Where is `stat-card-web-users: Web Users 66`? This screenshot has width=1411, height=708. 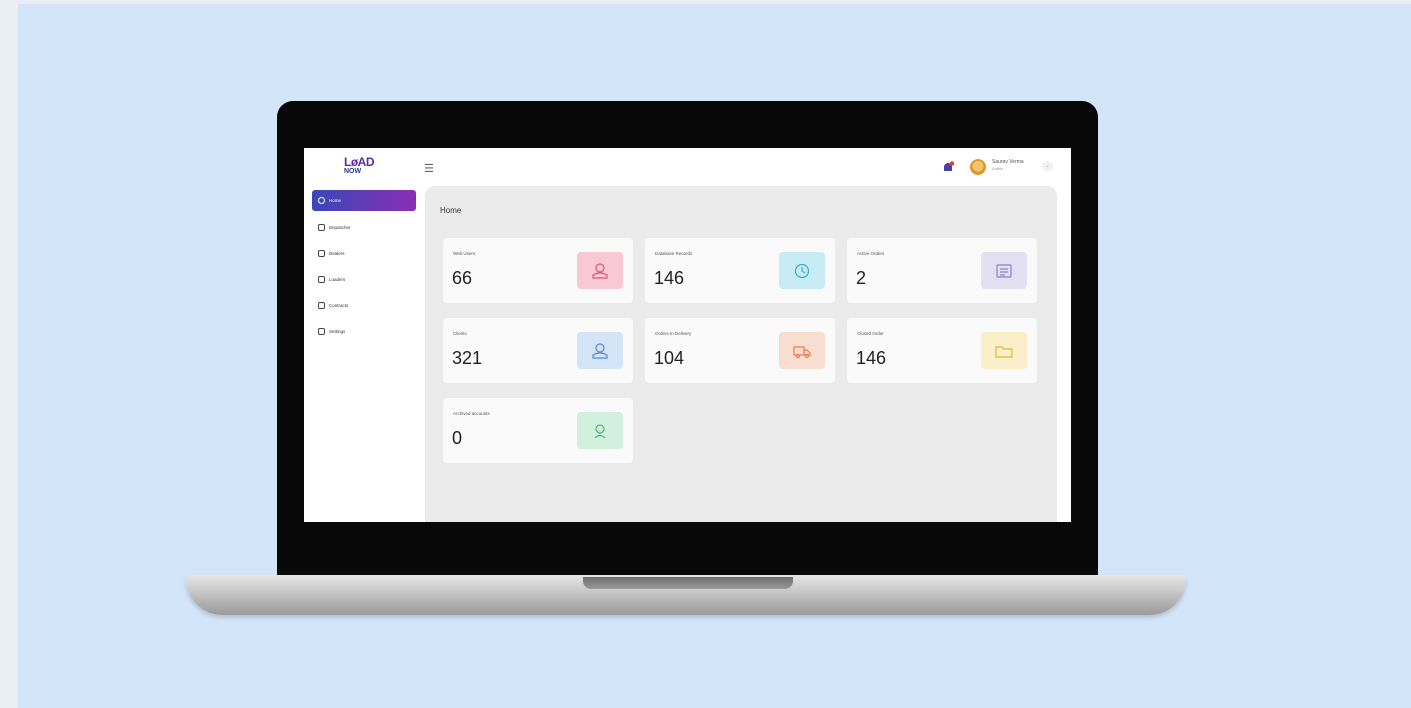
stat-card-web-users: Web Users 66 is located at coordinates (538, 270).